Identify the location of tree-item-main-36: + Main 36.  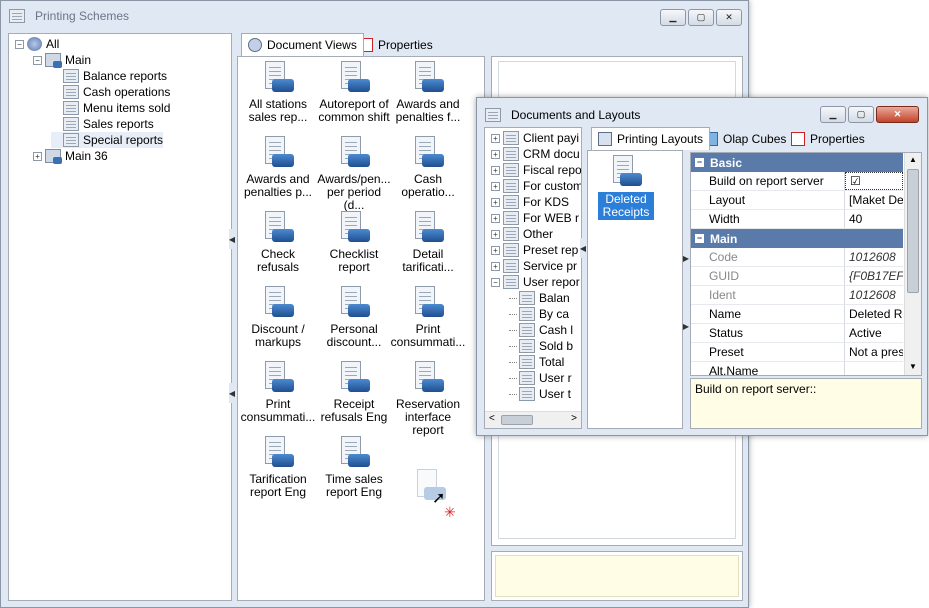
(70, 156).